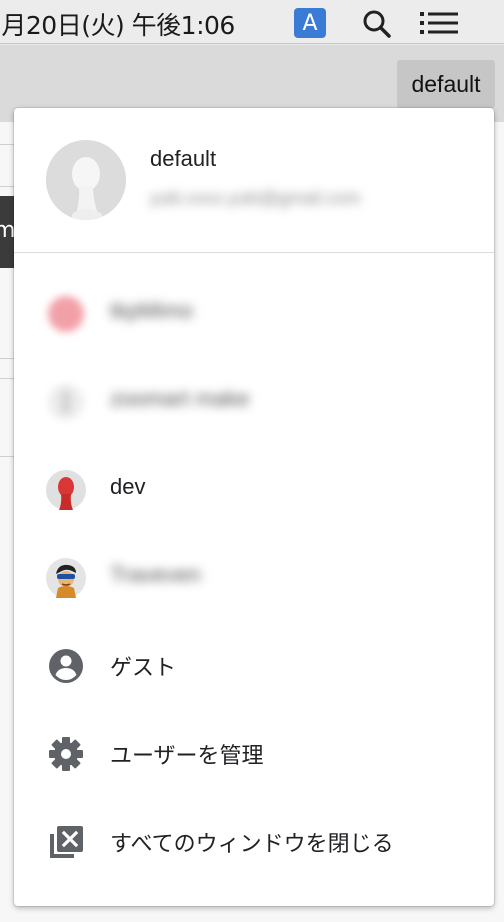 This screenshot has height=922, width=504. Describe the element at coordinates (439, 23) in the screenshot. I see `notification-center-icon` at that location.